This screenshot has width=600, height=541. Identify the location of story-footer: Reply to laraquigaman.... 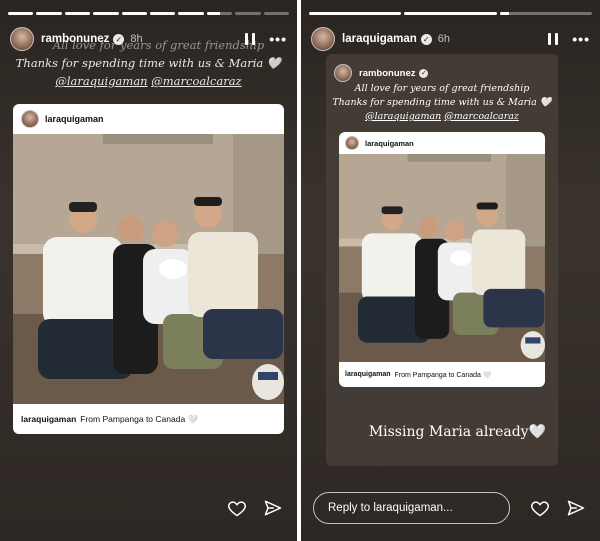
(449, 508).